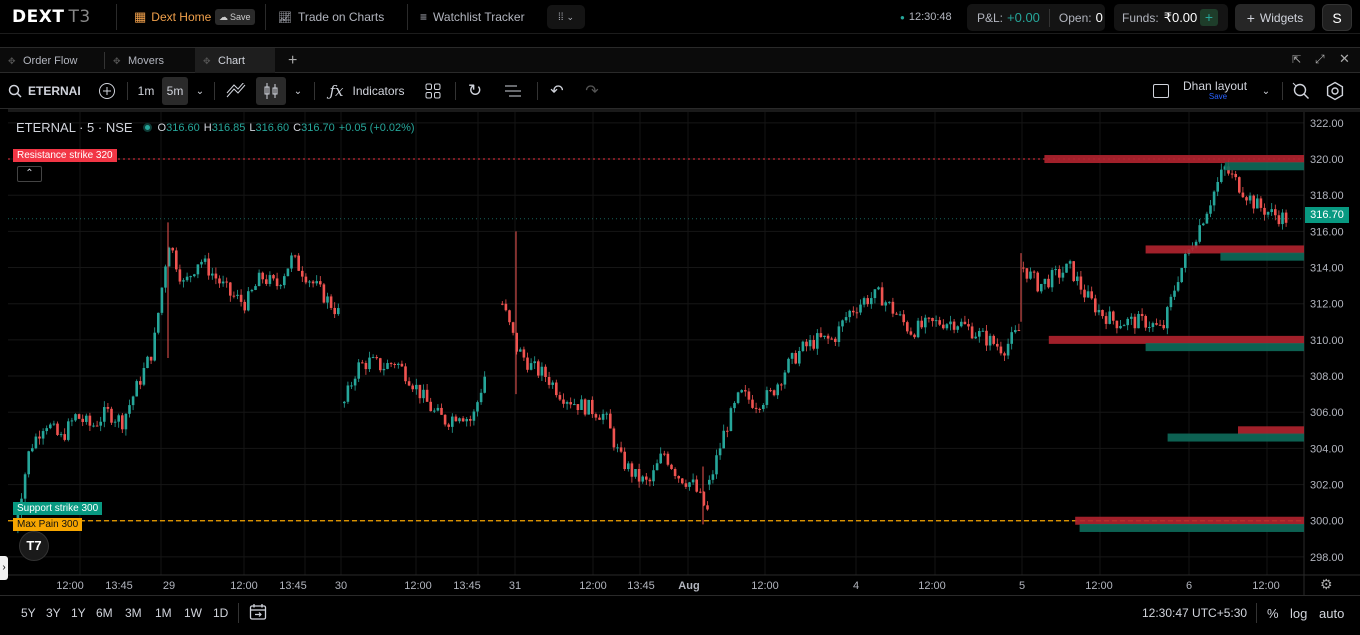 This screenshot has width=1360, height=635. Describe the element at coordinates (1298, 613) in the screenshot. I see `log-scale-toggle: log` at that location.